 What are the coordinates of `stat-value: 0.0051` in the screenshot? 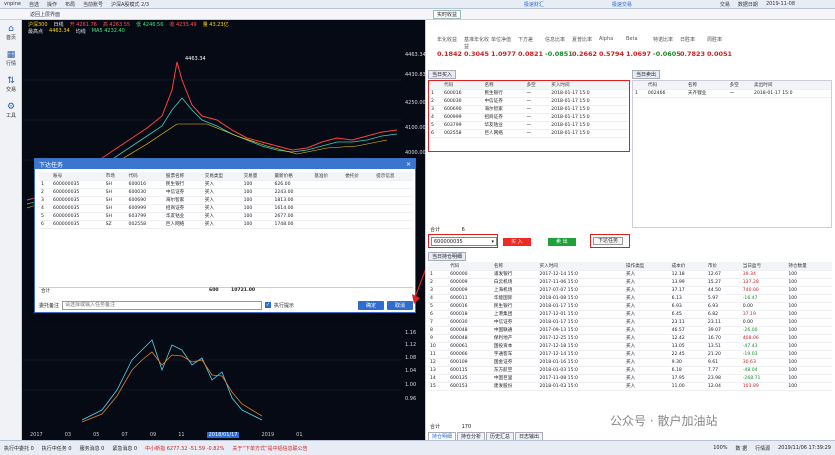 It's located at (720, 54).